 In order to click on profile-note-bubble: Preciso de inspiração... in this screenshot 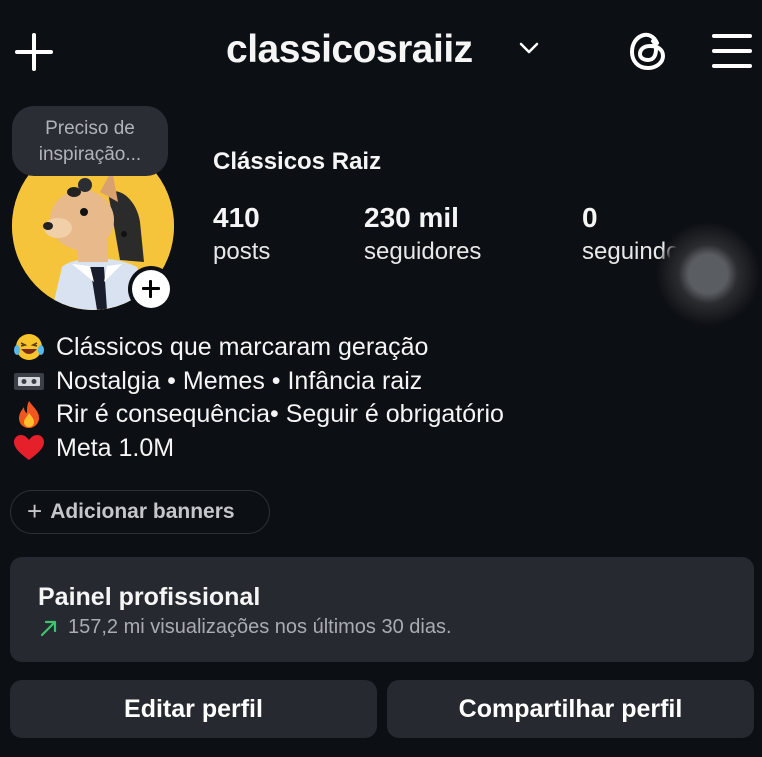, I will do `click(90, 141)`.